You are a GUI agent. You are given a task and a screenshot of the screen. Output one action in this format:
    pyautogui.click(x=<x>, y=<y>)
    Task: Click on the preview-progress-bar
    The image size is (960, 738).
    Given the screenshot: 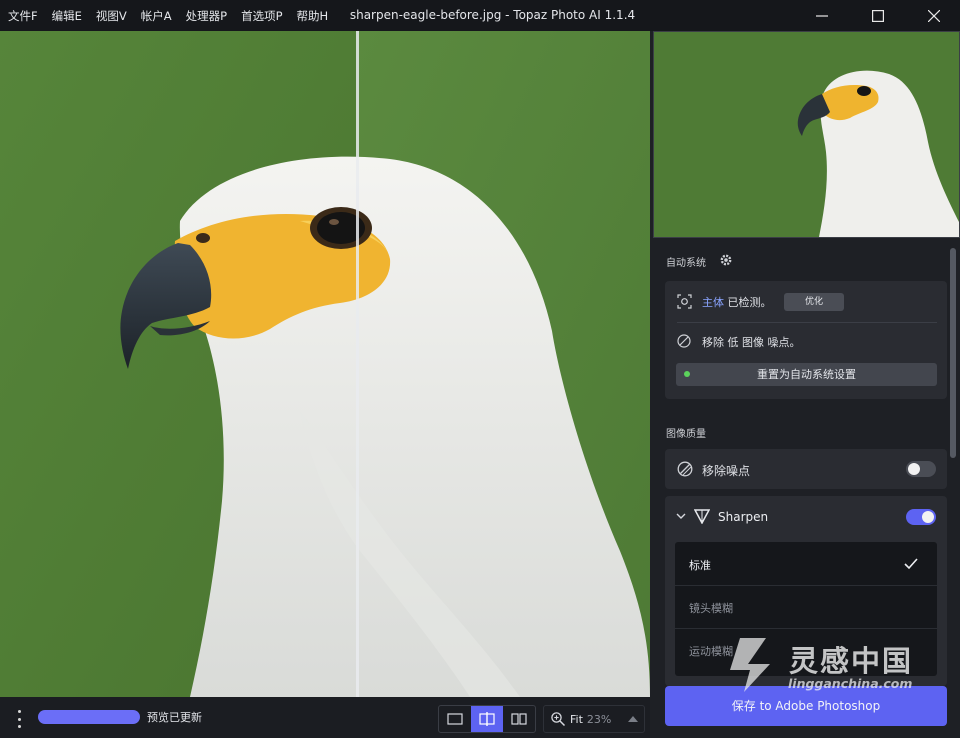 What is the action you would take?
    pyautogui.click(x=89, y=717)
    